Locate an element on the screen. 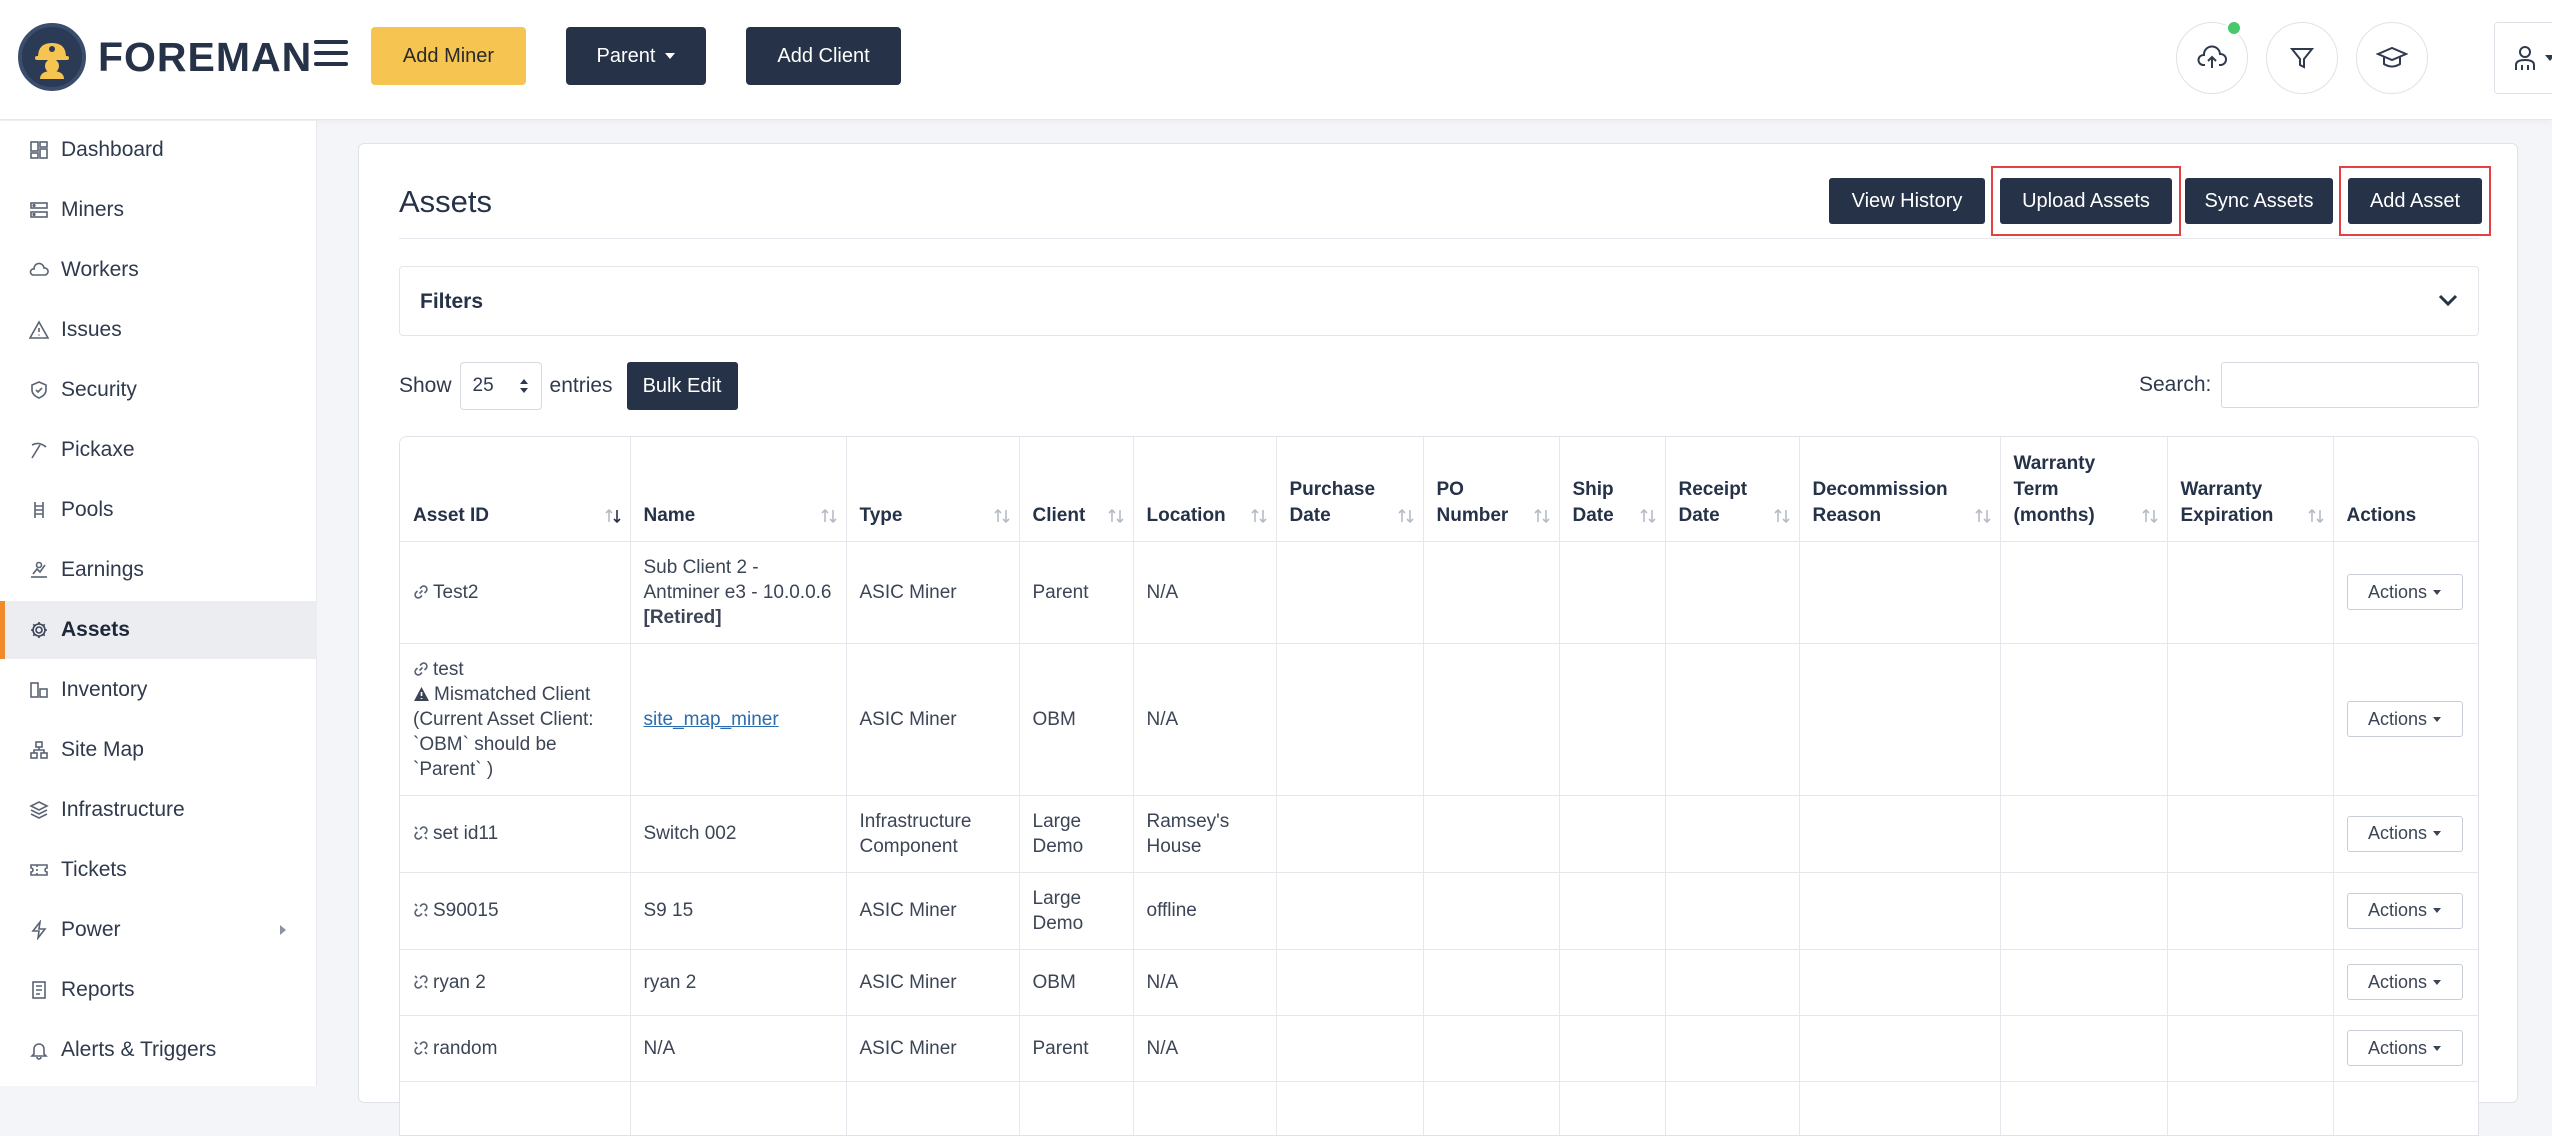  cell-actions: Actions is located at coordinates (2405, 834).